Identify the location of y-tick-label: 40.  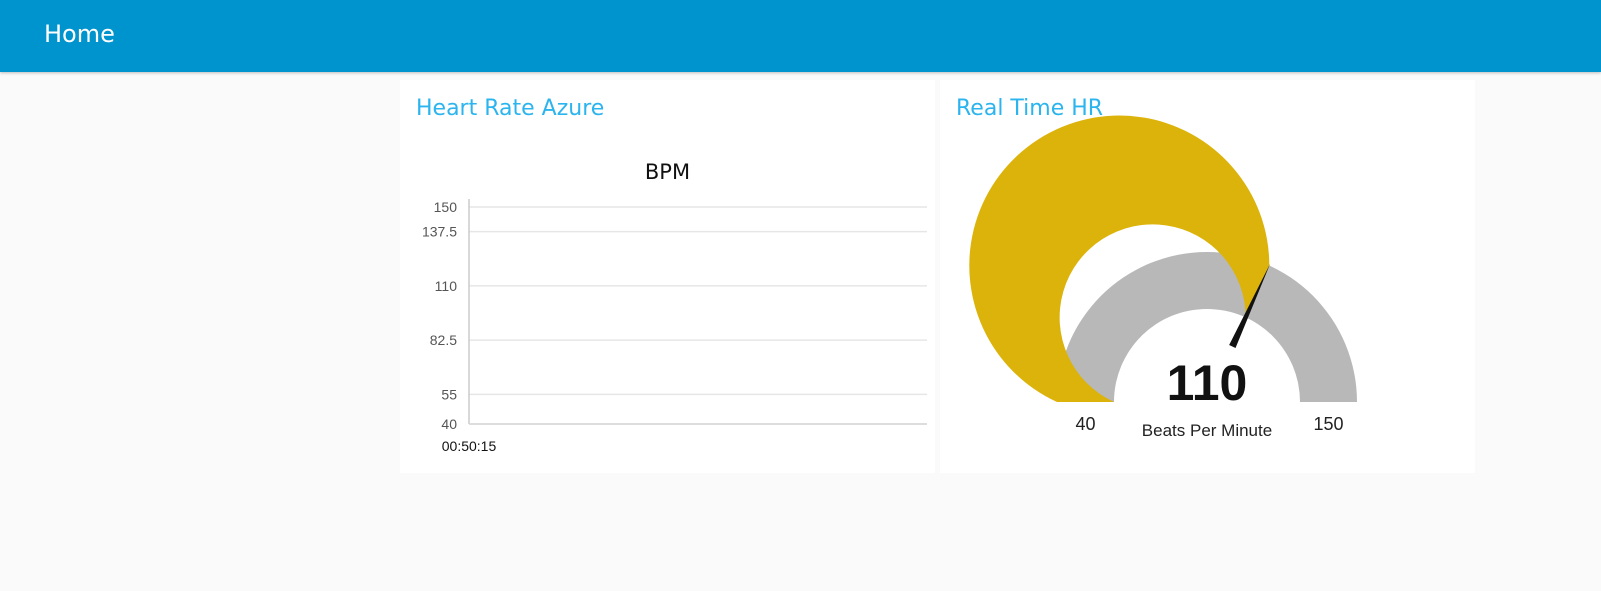
(449, 424).